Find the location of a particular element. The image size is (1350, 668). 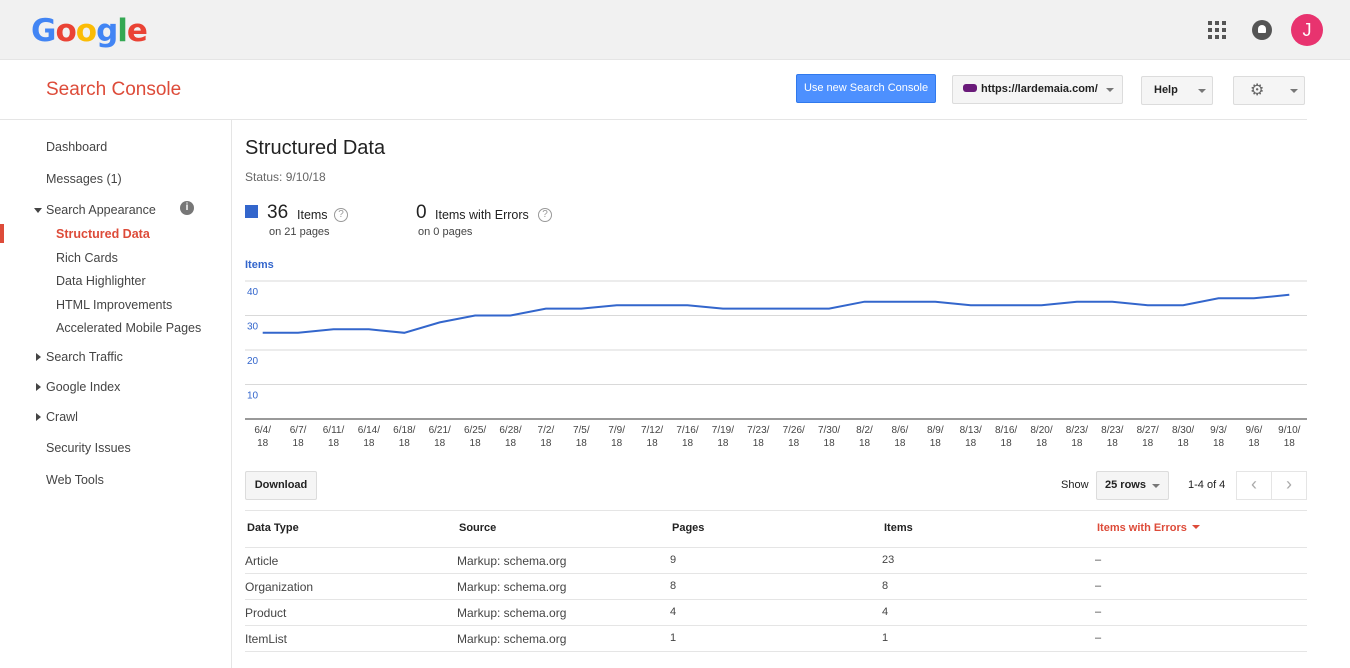

chevron-right-icon: › is located at coordinates (1289, 485).